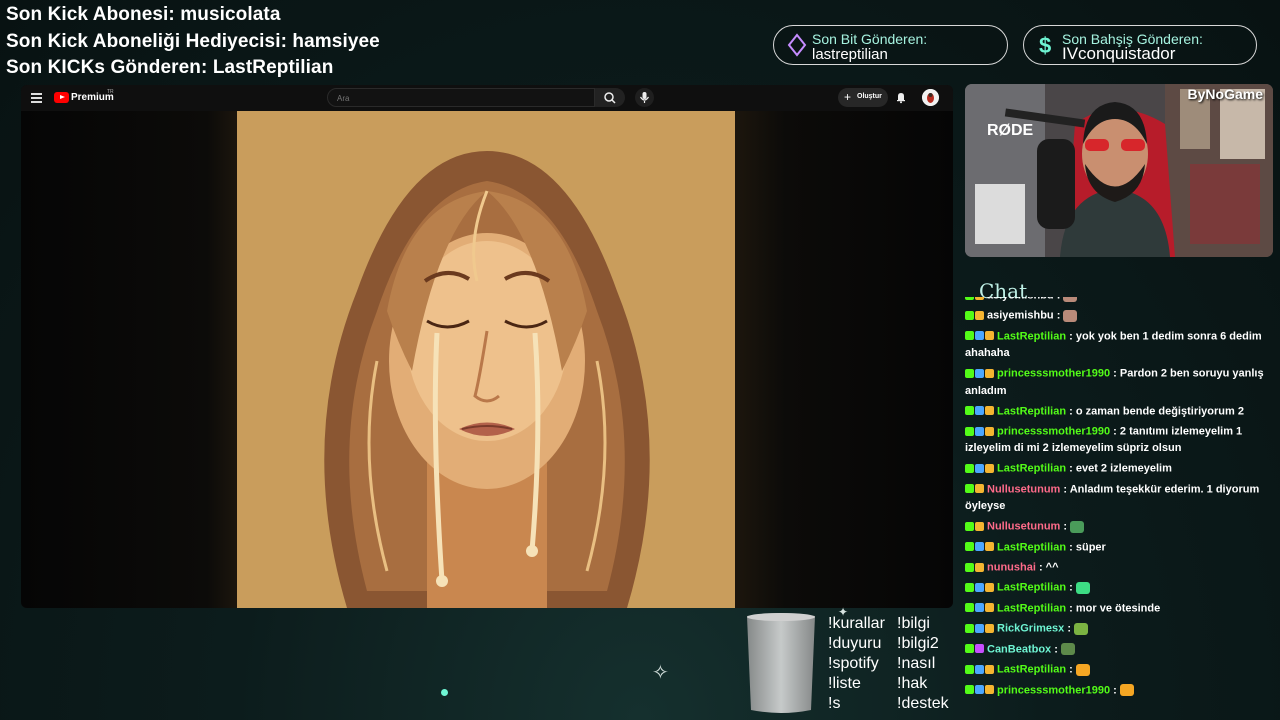 The height and width of the screenshot is (720, 1280). What do you see at coordinates (1019, 649) in the screenshot?
I see `chat-username: CanBeatbox` at bounding box center [1019, 649].